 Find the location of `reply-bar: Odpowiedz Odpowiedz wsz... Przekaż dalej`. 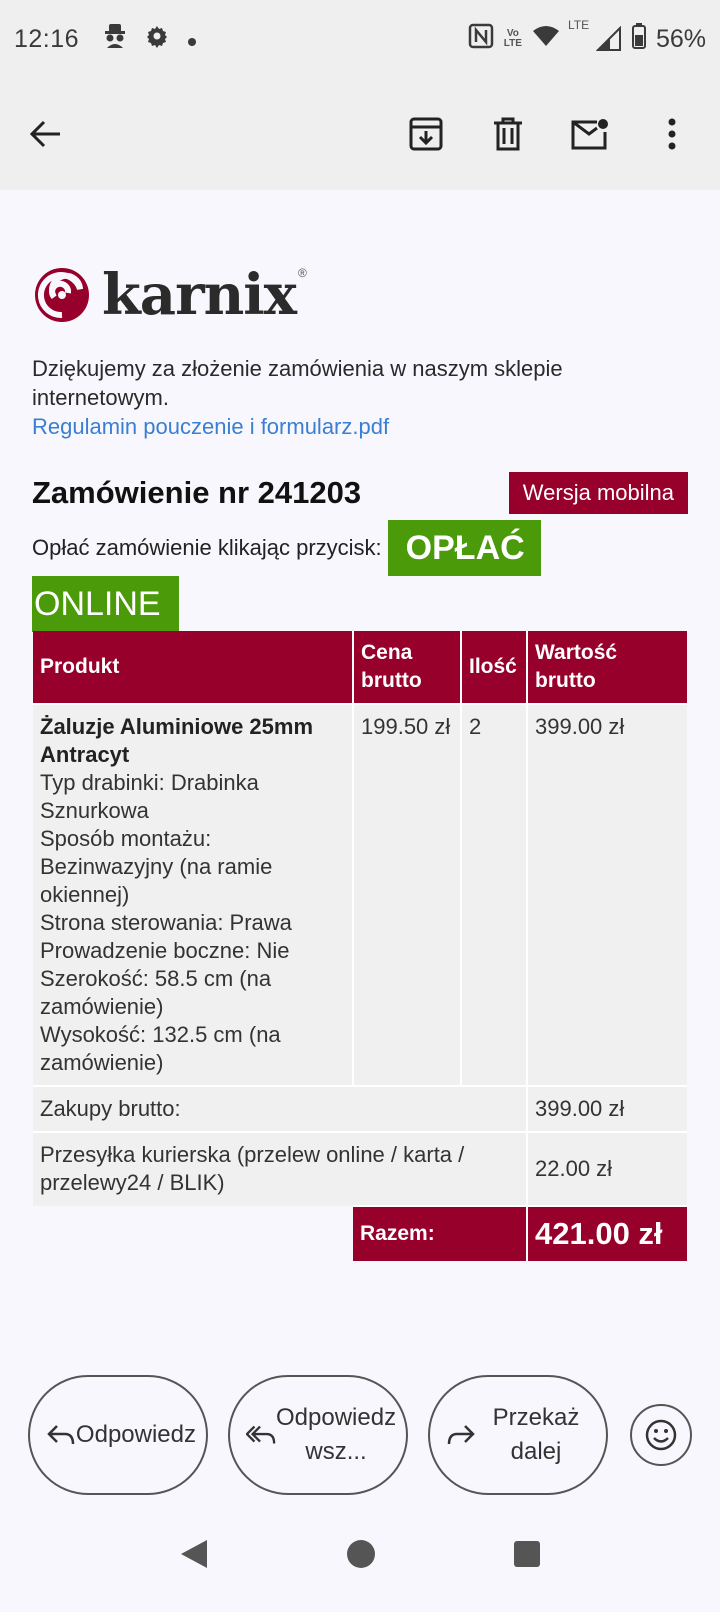

reply-bar: Odpowiedz Odpowiedz wsz... Przekaż dalej is located at coordinates (360, 1435).